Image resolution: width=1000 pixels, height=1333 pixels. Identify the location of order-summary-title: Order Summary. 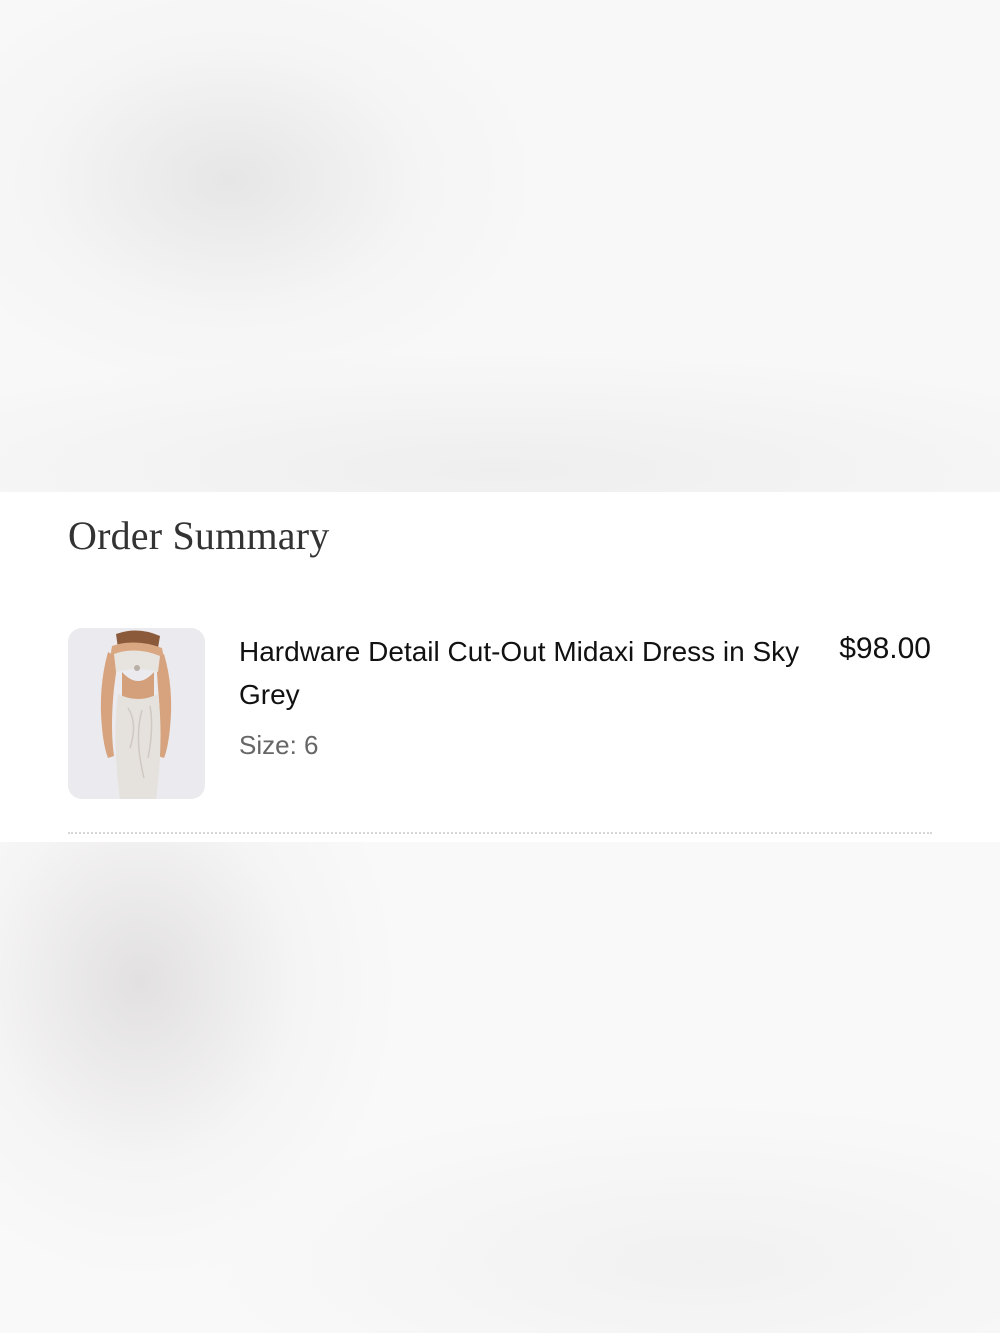
(199, 535).